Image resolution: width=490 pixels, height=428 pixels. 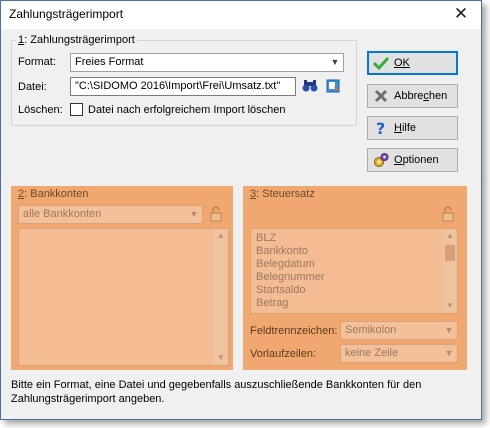 What do you see at coordinates (310, 86) in the screenshot?
I see `browse-binoculars-icon` at bounding box center [310, 86].